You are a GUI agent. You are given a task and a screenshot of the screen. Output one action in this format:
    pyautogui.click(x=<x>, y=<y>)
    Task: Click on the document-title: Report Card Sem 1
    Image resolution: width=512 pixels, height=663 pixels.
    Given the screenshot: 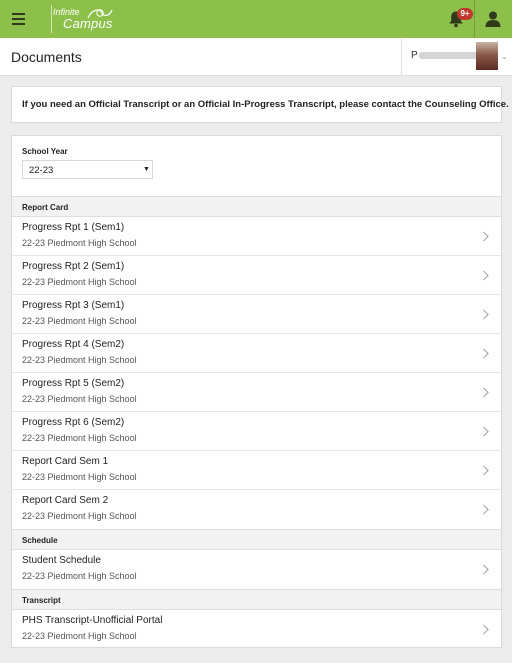 What is the action you would take?
    pyautogui.click(x=65, y=461)
    